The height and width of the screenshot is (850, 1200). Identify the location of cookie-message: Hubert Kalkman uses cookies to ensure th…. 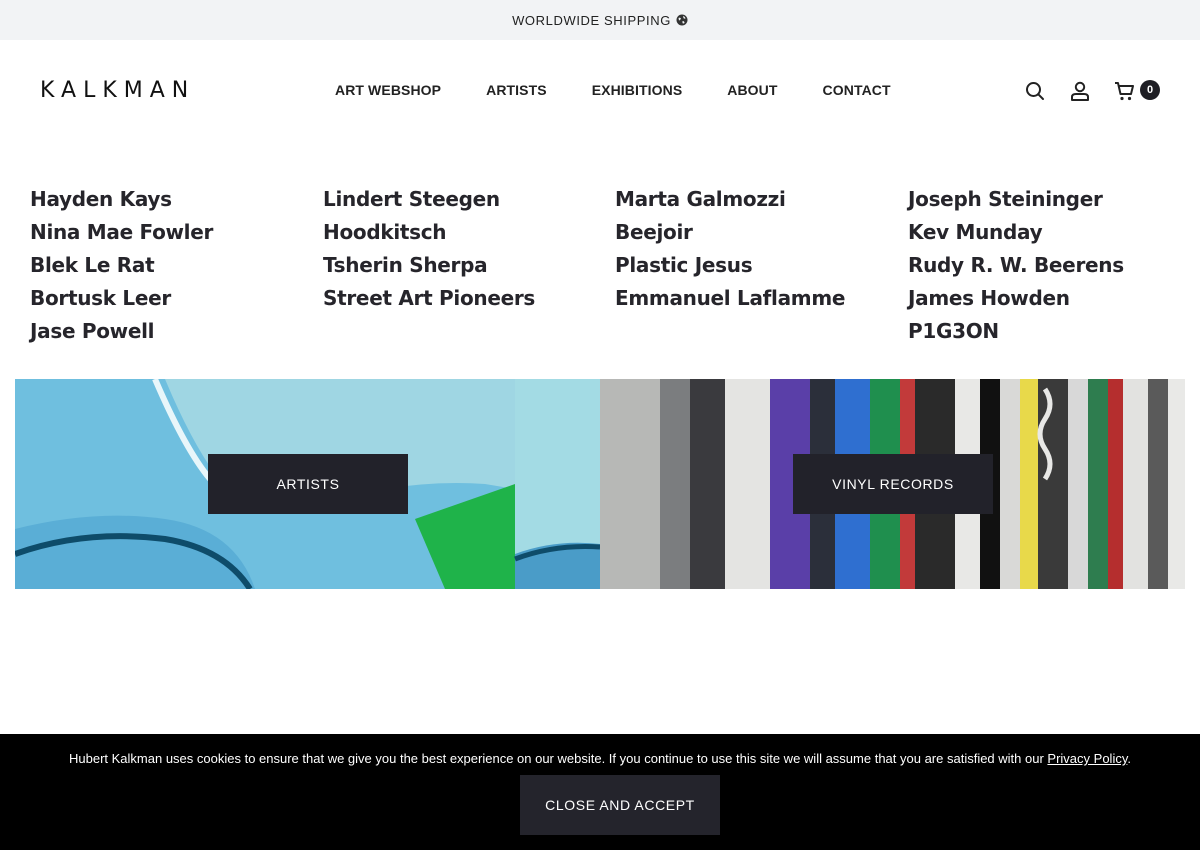
(558, 758).